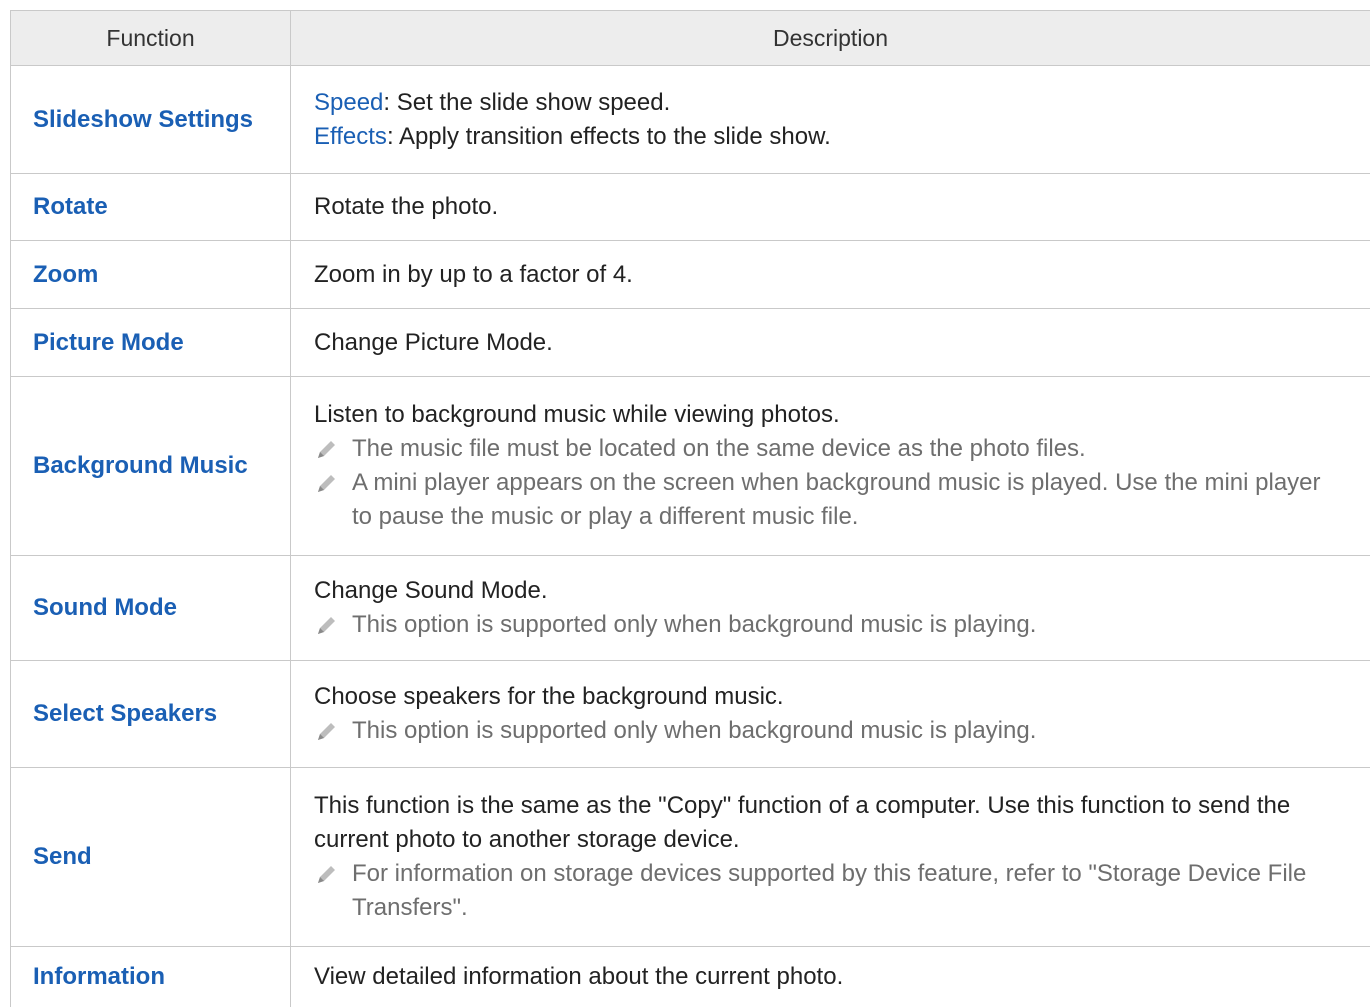 This screenshot has width=1372, height=1007. I want to click on description-cell: Change Picture Mode., so click(830, 342).